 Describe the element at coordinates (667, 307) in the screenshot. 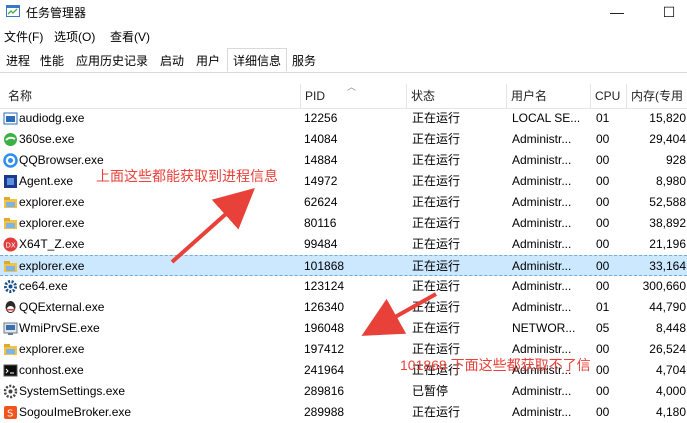

I see `process-memory: 44,790` at that location.